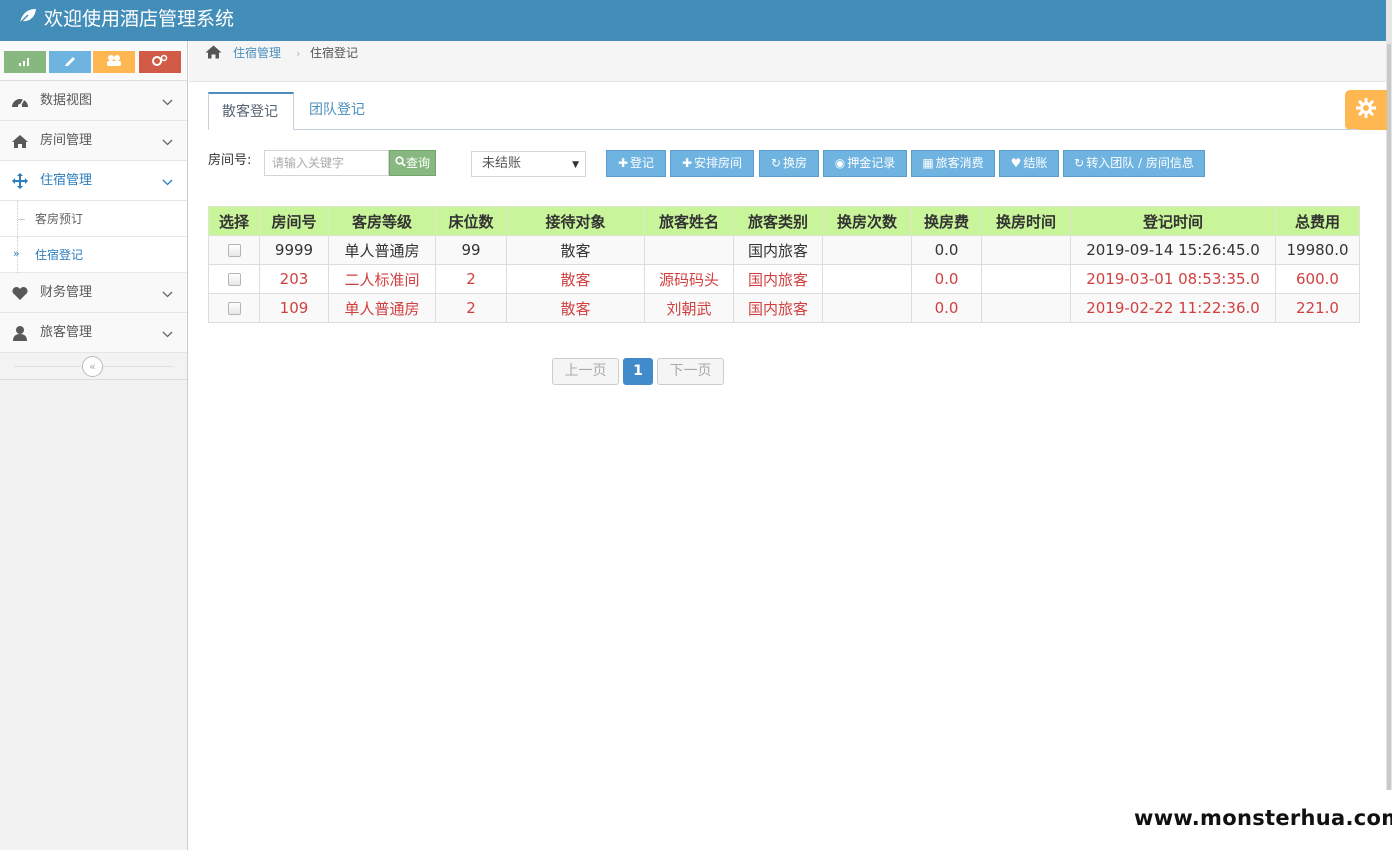 This screenshot has height=850, width=1392. Describe the element at coordinates (66, 180) in the screenshot. I see `sidebar-item-label: 住宿管理` at that location.